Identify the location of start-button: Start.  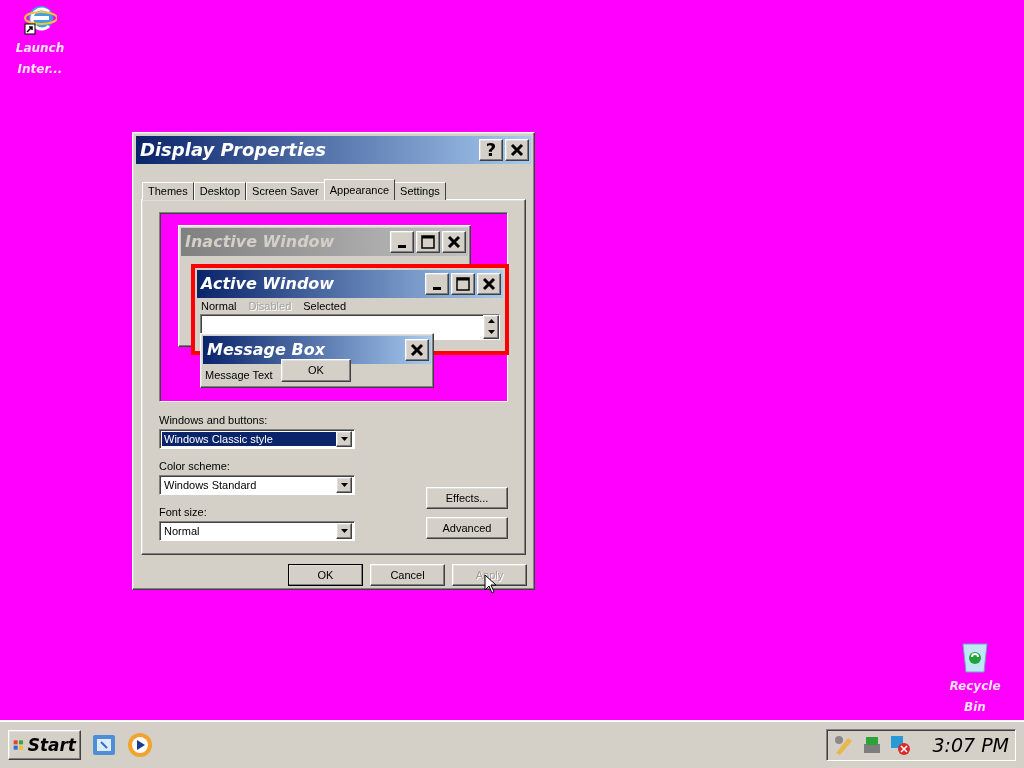
(44, 745).